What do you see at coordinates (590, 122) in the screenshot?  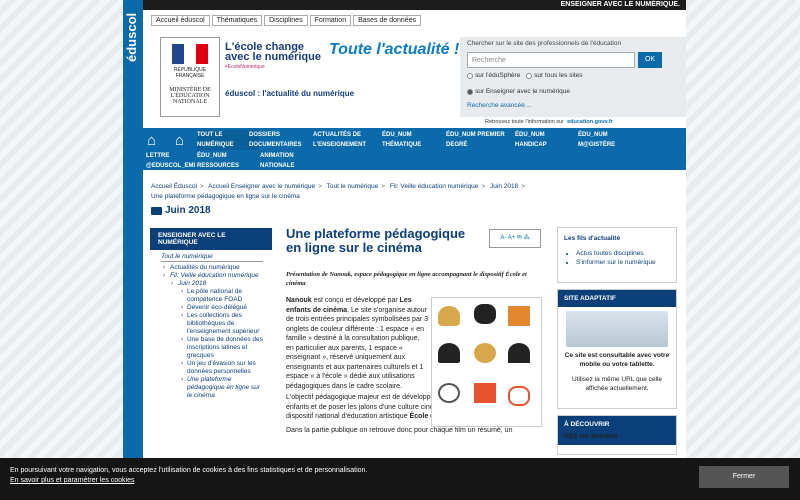 I see `education-gouv-link: education.gouv.fr` at bounding box center [590, 122].